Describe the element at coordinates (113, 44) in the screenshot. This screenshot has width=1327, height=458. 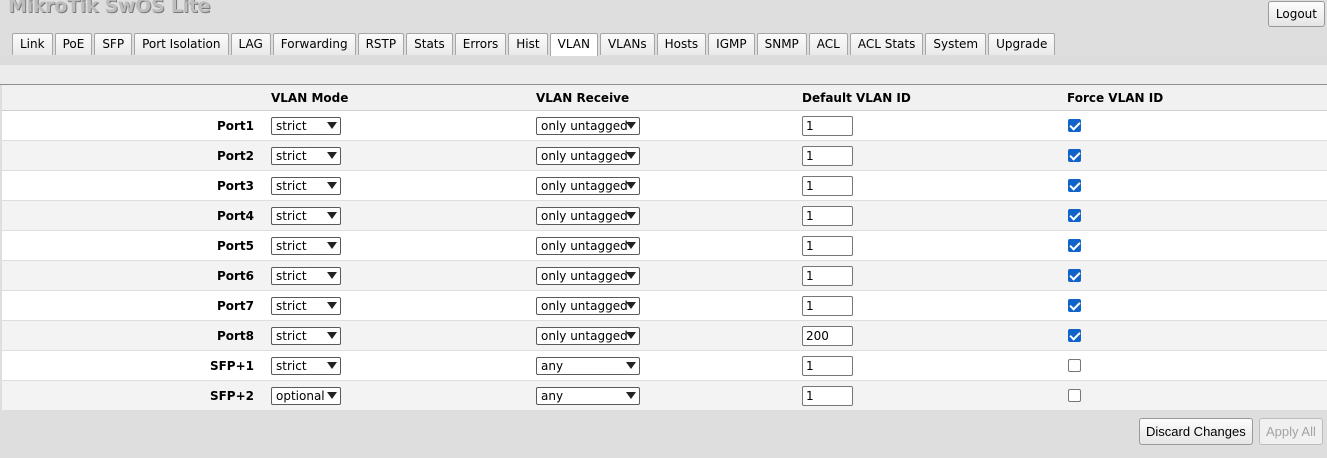
I see `tab-sfp: SFP` at that location.